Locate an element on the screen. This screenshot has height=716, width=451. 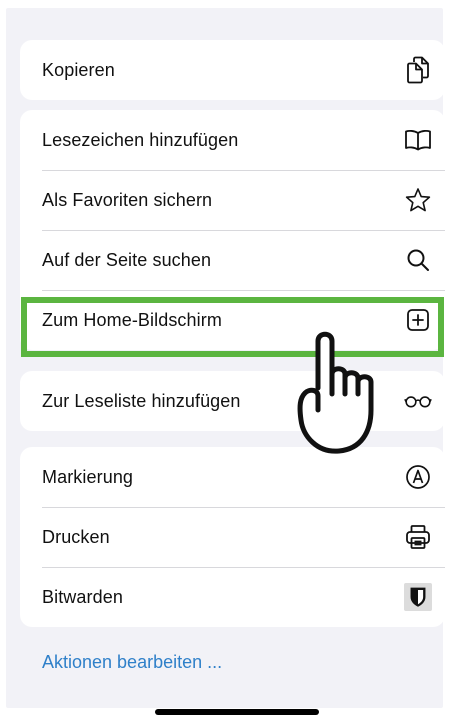
menu-item-find-on-page: Auf der Seite suchen is located at coordinates (232, 260).